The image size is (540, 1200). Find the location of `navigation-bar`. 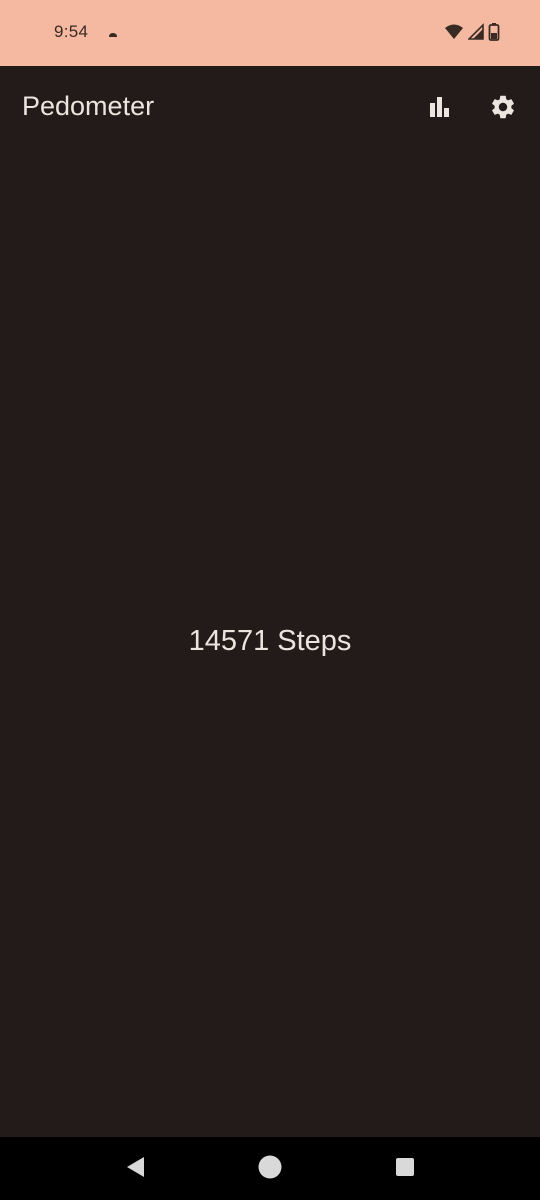

navigation-bar is located at coordinates (270, 1168).